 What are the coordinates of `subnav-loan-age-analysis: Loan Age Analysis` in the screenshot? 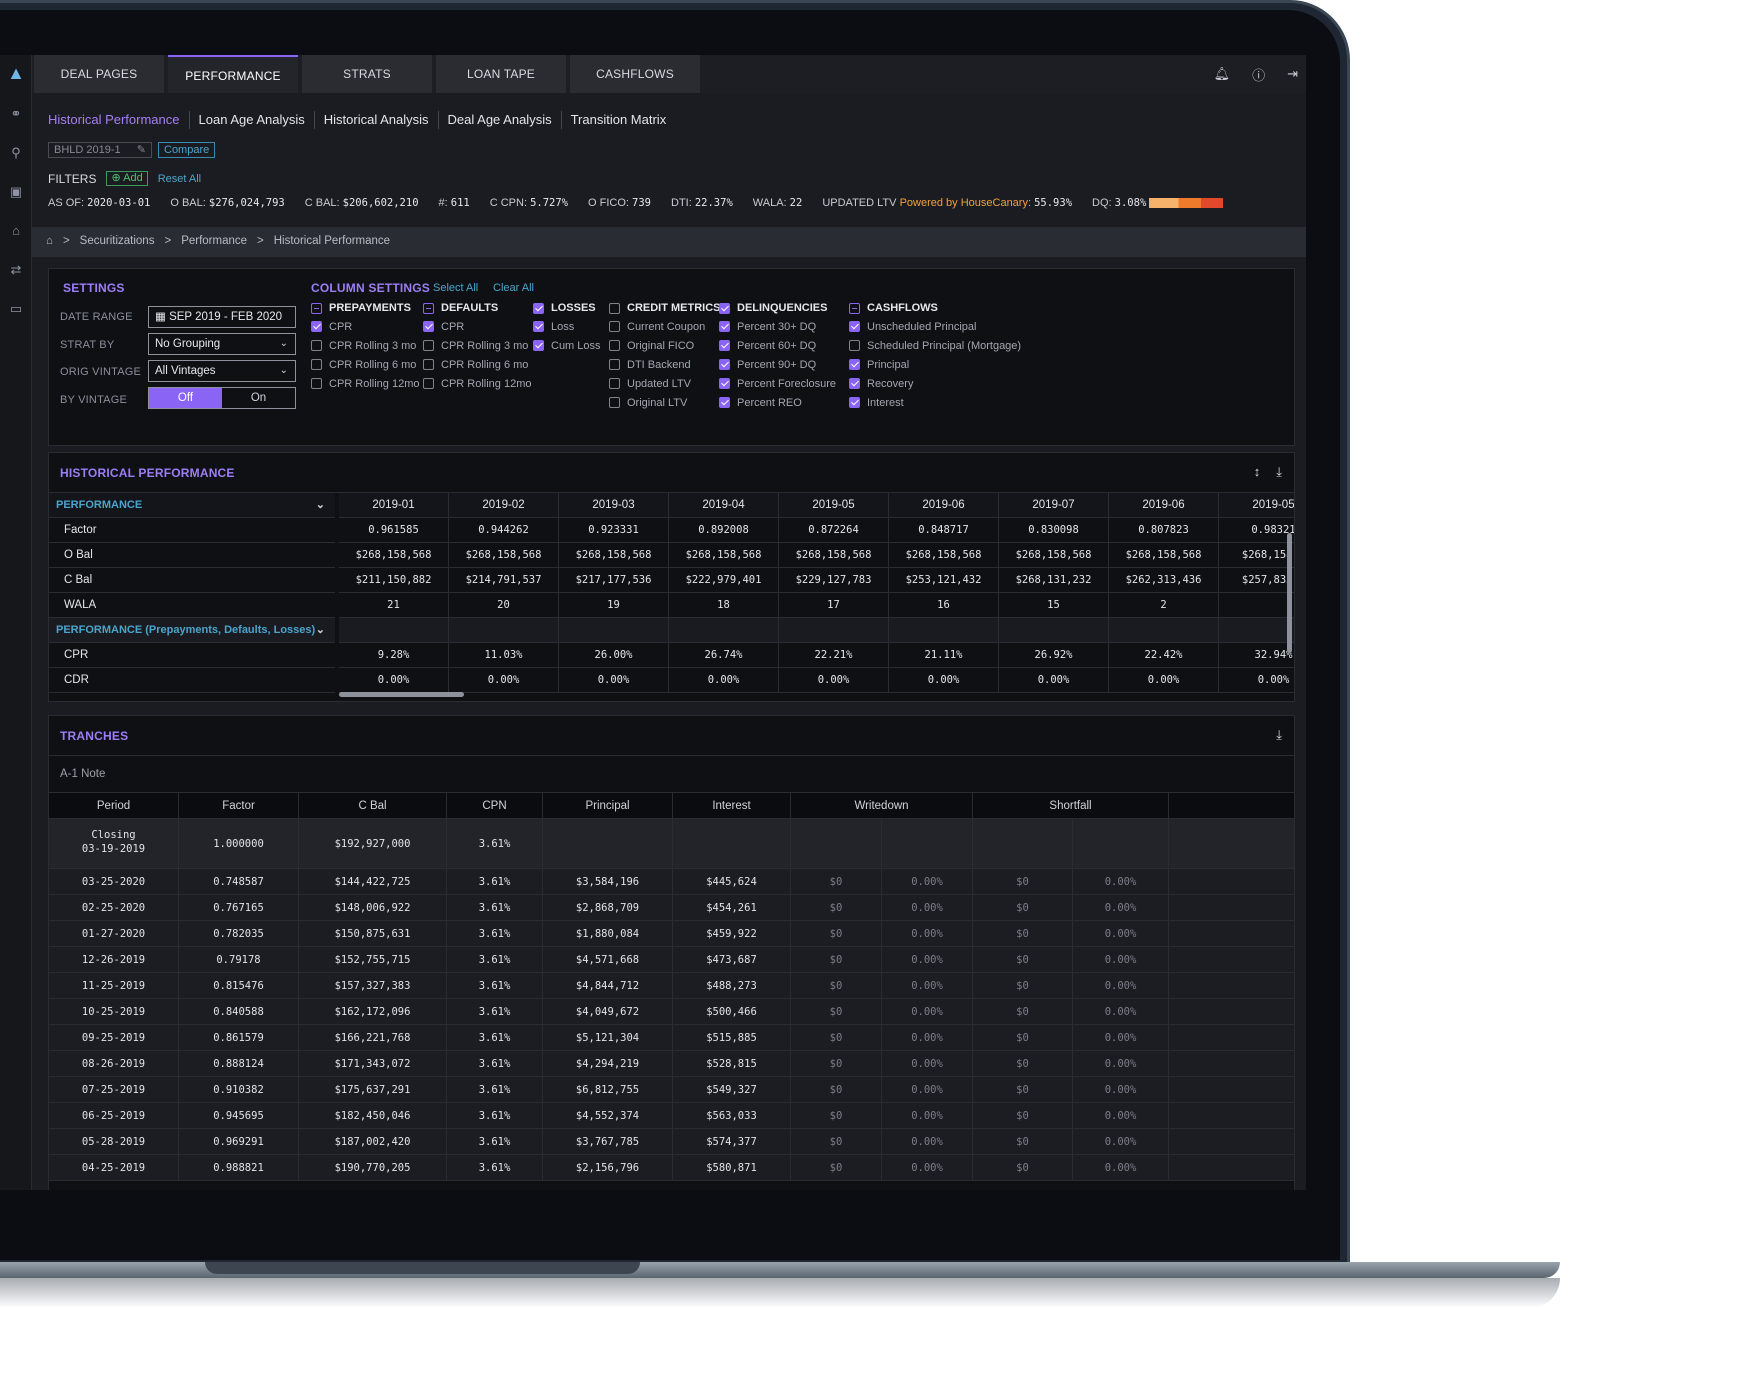 It's located at (252, 120).